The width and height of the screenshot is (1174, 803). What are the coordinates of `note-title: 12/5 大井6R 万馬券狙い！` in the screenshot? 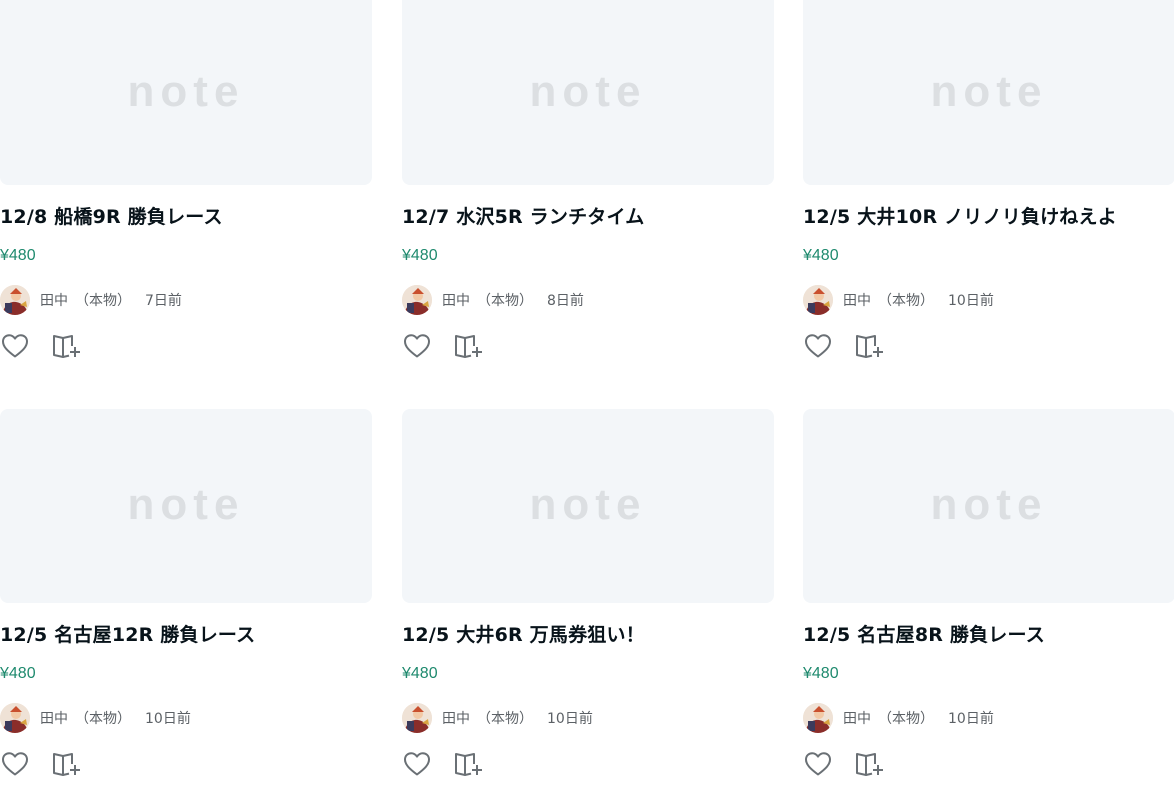 It's located at (523, 633).